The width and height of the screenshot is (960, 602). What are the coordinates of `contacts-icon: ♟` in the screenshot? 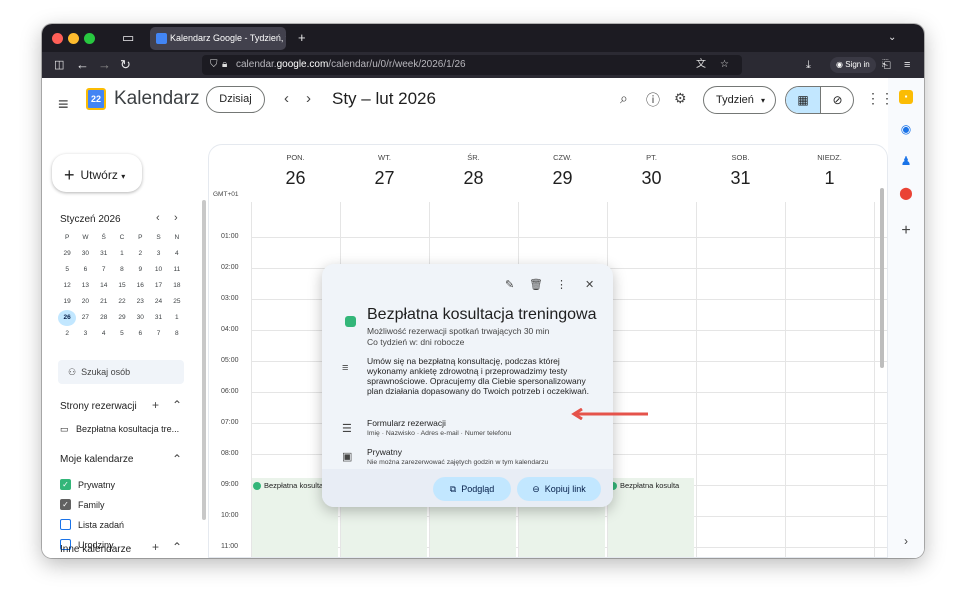 It's located at (906, 161).